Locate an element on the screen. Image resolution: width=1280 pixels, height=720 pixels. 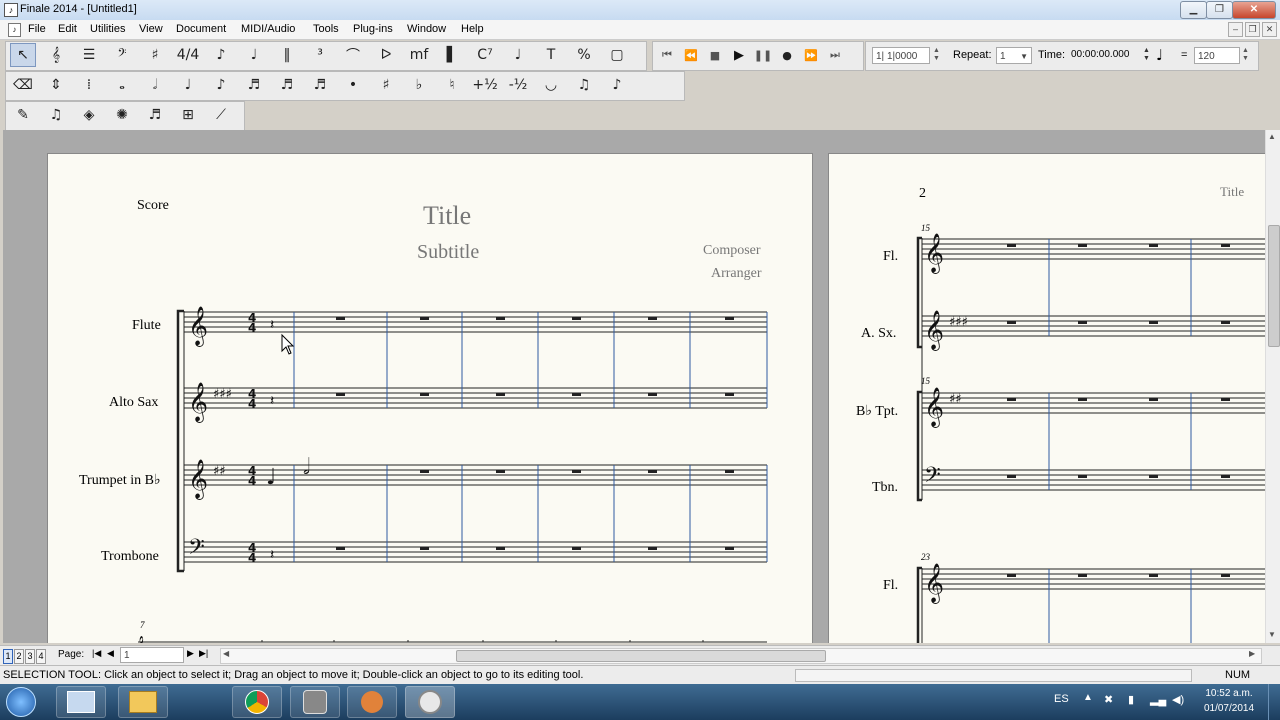
clef-tool-icon: 𝄢 is located at coordinates (122, 55).